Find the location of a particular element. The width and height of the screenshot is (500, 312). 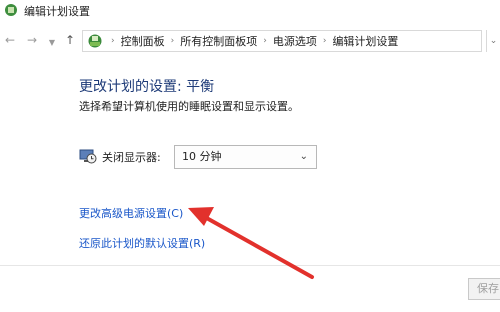

breadcrumb-item-control-panel: 控制面板 is located at coordinates (143, 41).